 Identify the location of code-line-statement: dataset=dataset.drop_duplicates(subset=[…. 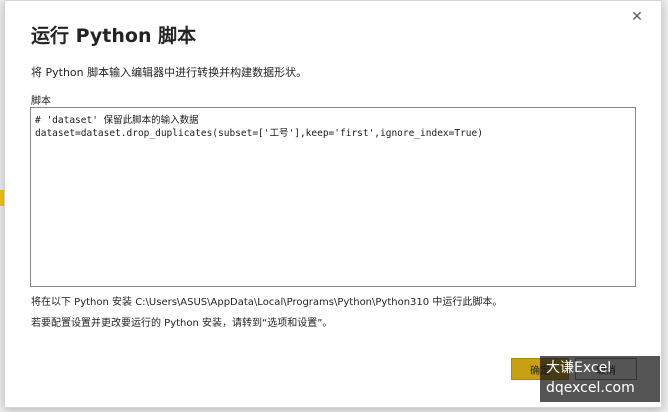
(259, 133).